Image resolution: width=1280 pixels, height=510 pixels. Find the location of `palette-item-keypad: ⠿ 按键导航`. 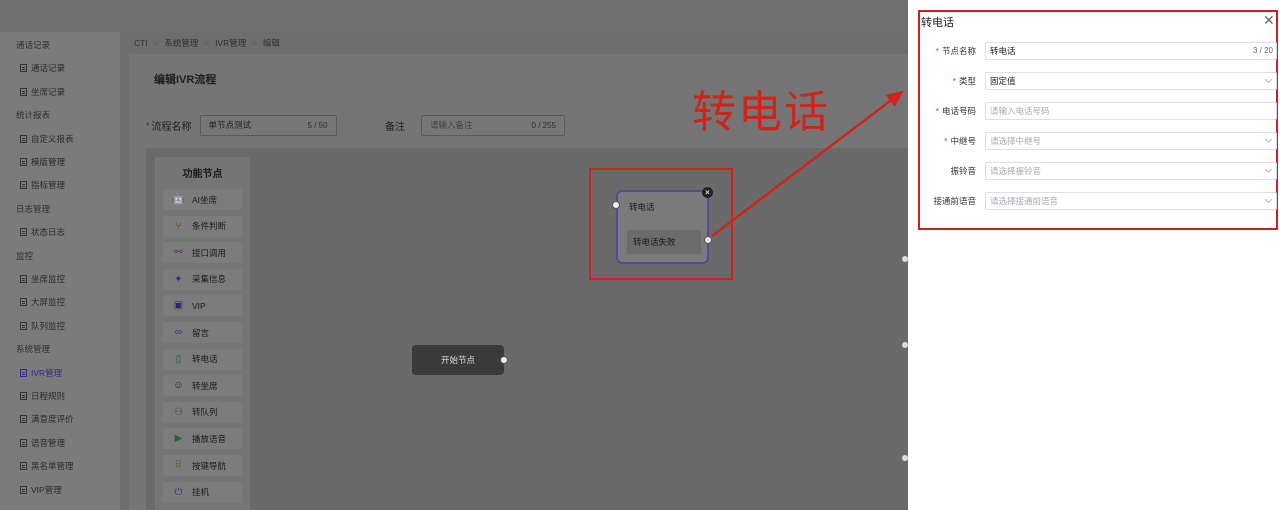

palette-item-keypad: ⠿ 按键导航 is located at coordinates (202, 465).